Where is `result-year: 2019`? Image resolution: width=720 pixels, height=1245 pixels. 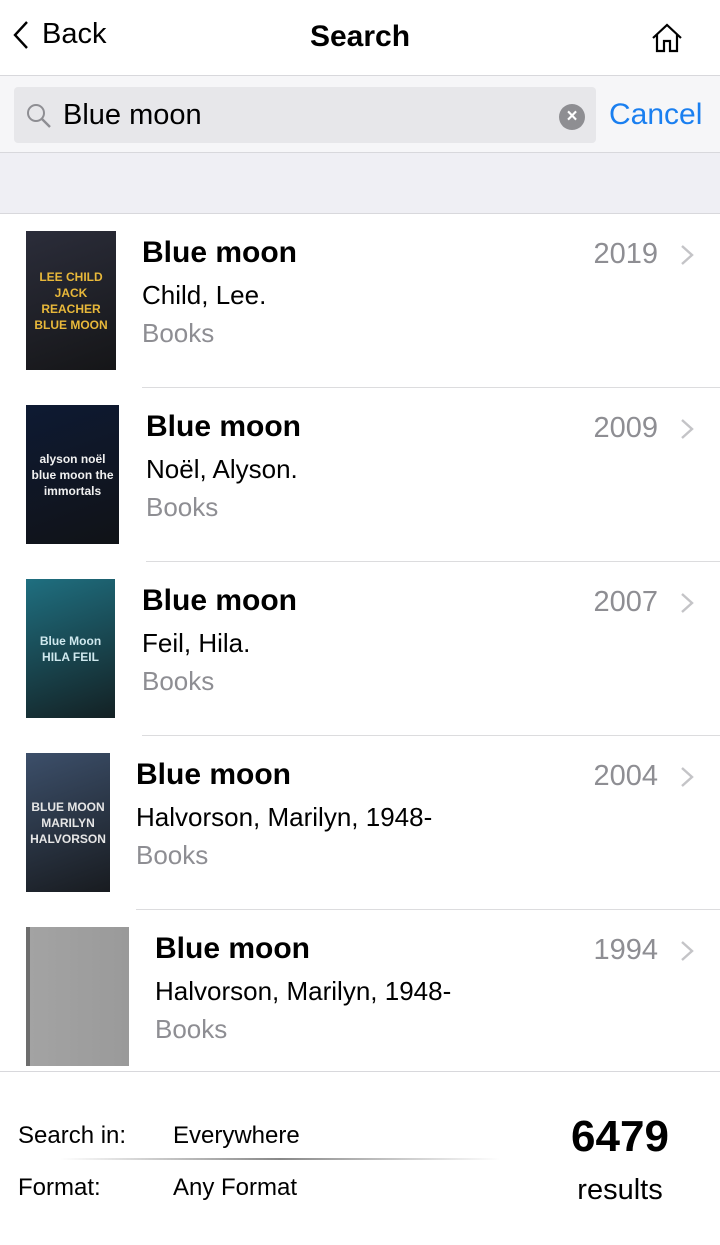
result-year: 2019 is located at coordinates (625, 254).